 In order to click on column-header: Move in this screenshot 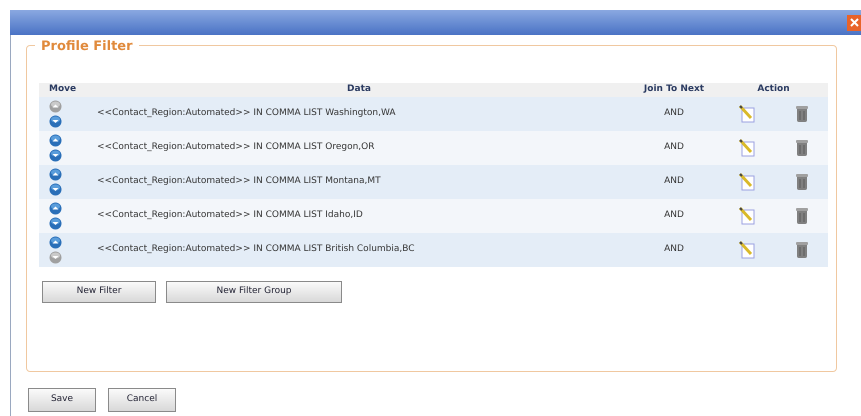, I will do `click(62, 89)`.